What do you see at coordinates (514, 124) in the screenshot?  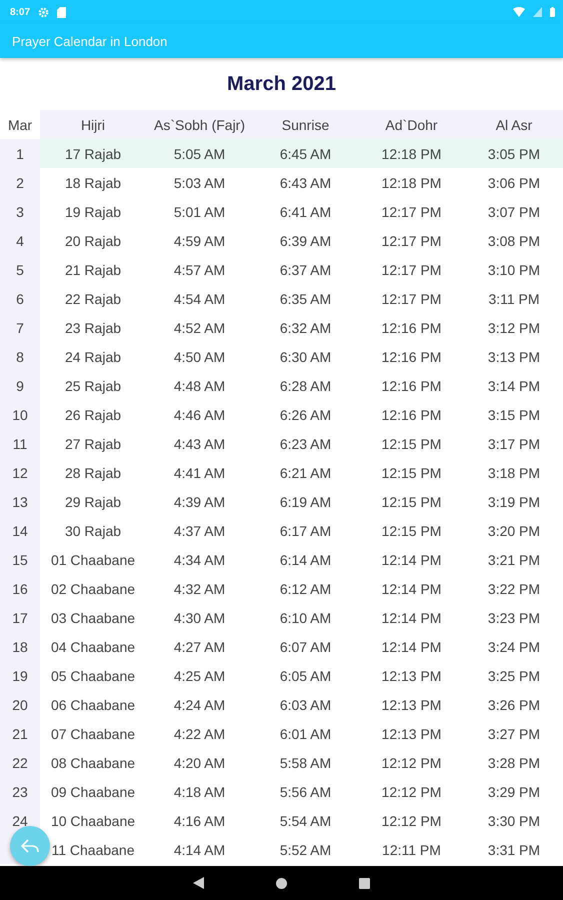 I see `column-header: Al Asr` at bounding box center [514, 124].